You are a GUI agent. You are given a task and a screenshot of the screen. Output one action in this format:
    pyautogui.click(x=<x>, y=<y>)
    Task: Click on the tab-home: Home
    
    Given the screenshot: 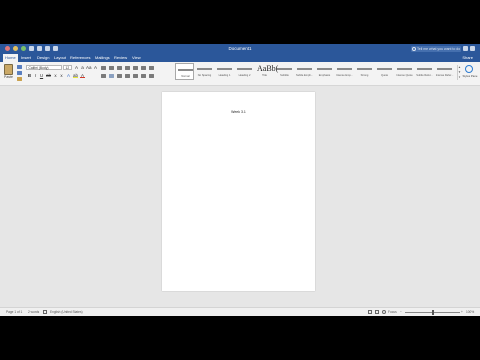 What is the action you would take?
    pyautogui.click(x=10, y=58)
    